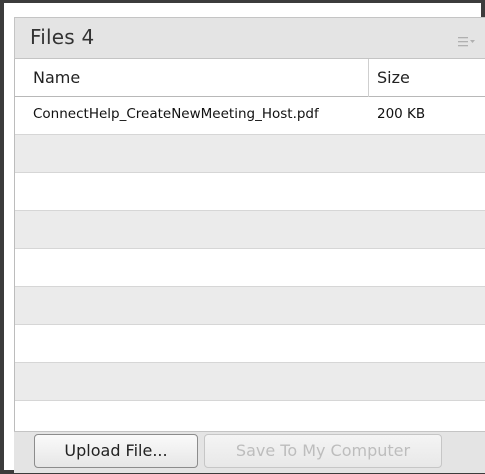 The image size is (485, 474). Describe the element at coordinates (250, 78) in the screenshot. I see `table-header: Name Size` at that location.